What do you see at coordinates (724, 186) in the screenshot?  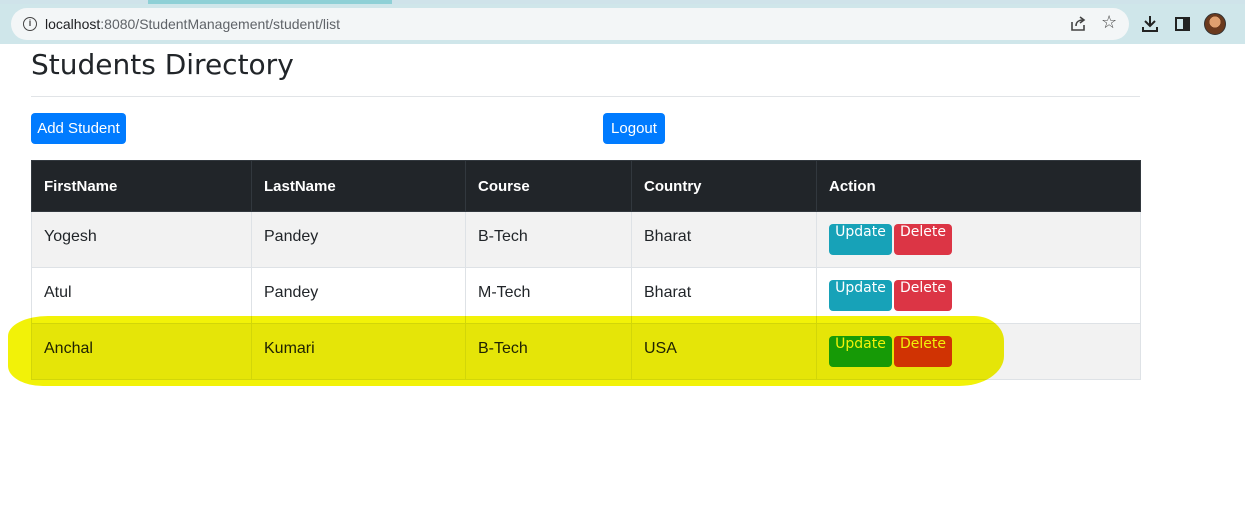 I see `column-header-country: Country` at bounding box center [724, 186].